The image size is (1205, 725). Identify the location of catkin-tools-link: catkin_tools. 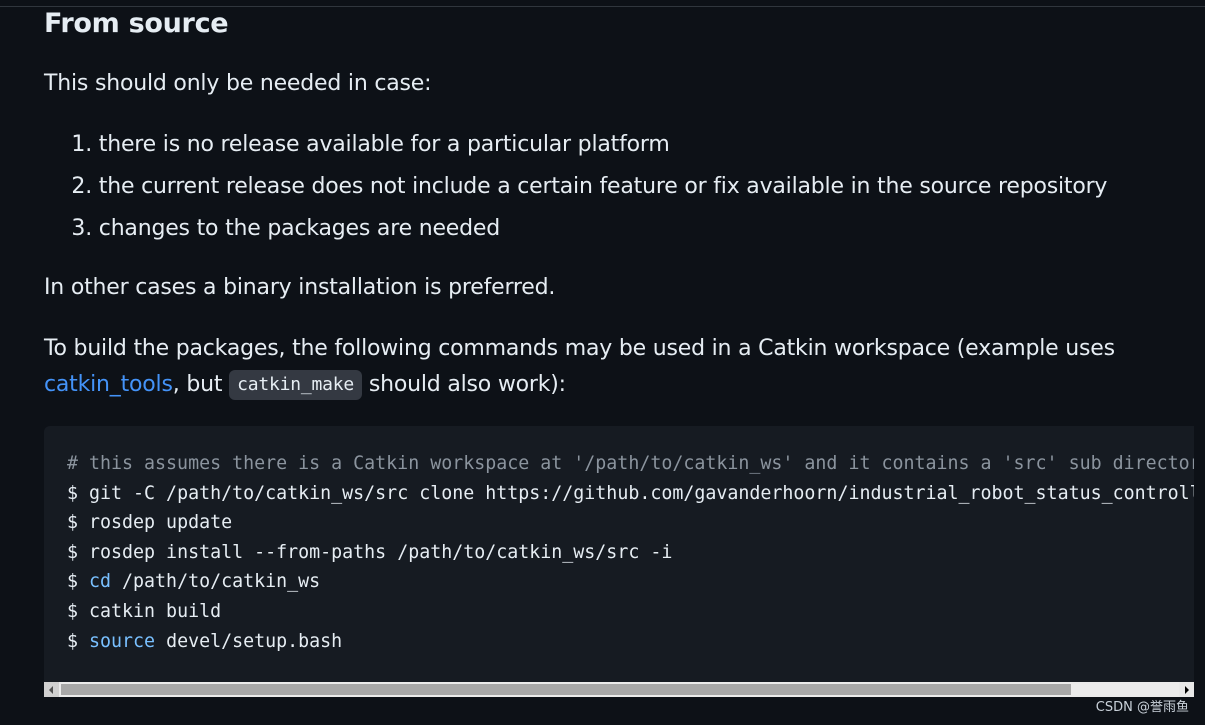
(108, 384).